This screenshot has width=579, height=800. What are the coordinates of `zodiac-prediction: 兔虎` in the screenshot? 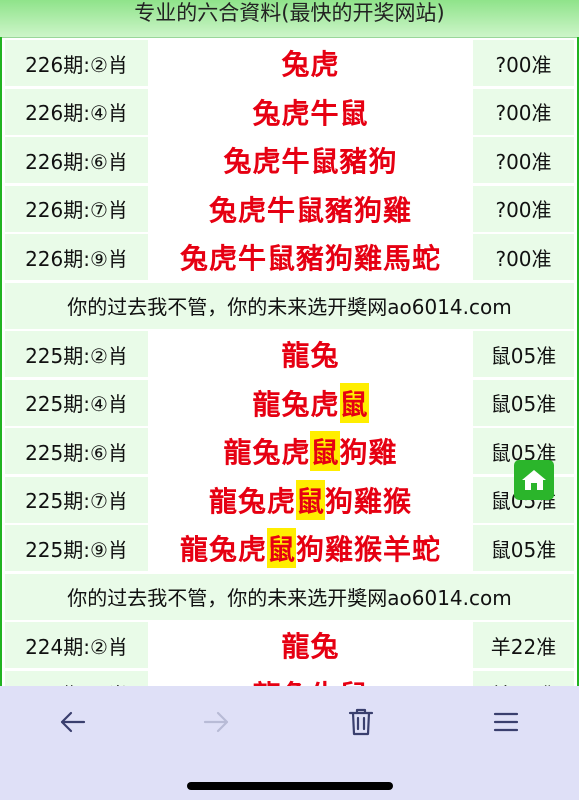 It's located at (310, 63).